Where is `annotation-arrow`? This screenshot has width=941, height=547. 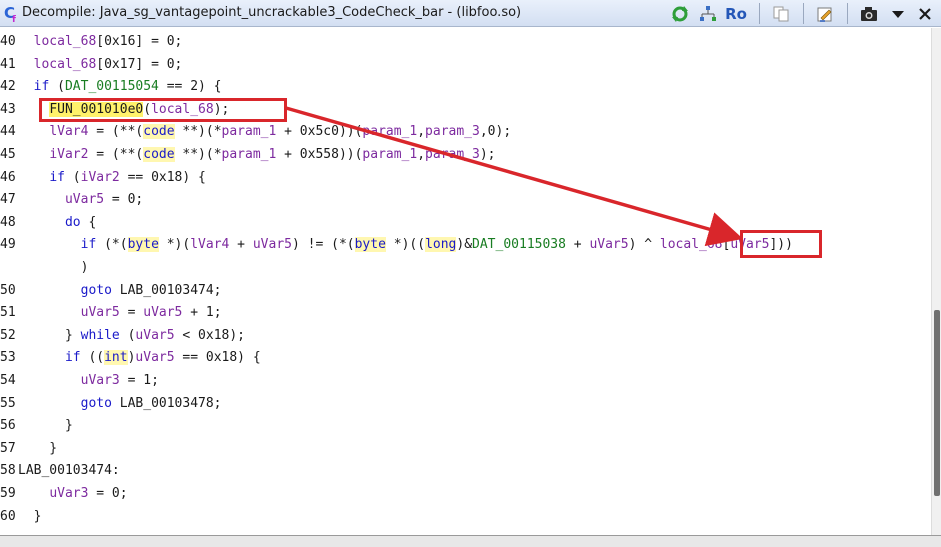
annotation-arrow is located at coordinates (514, 176).